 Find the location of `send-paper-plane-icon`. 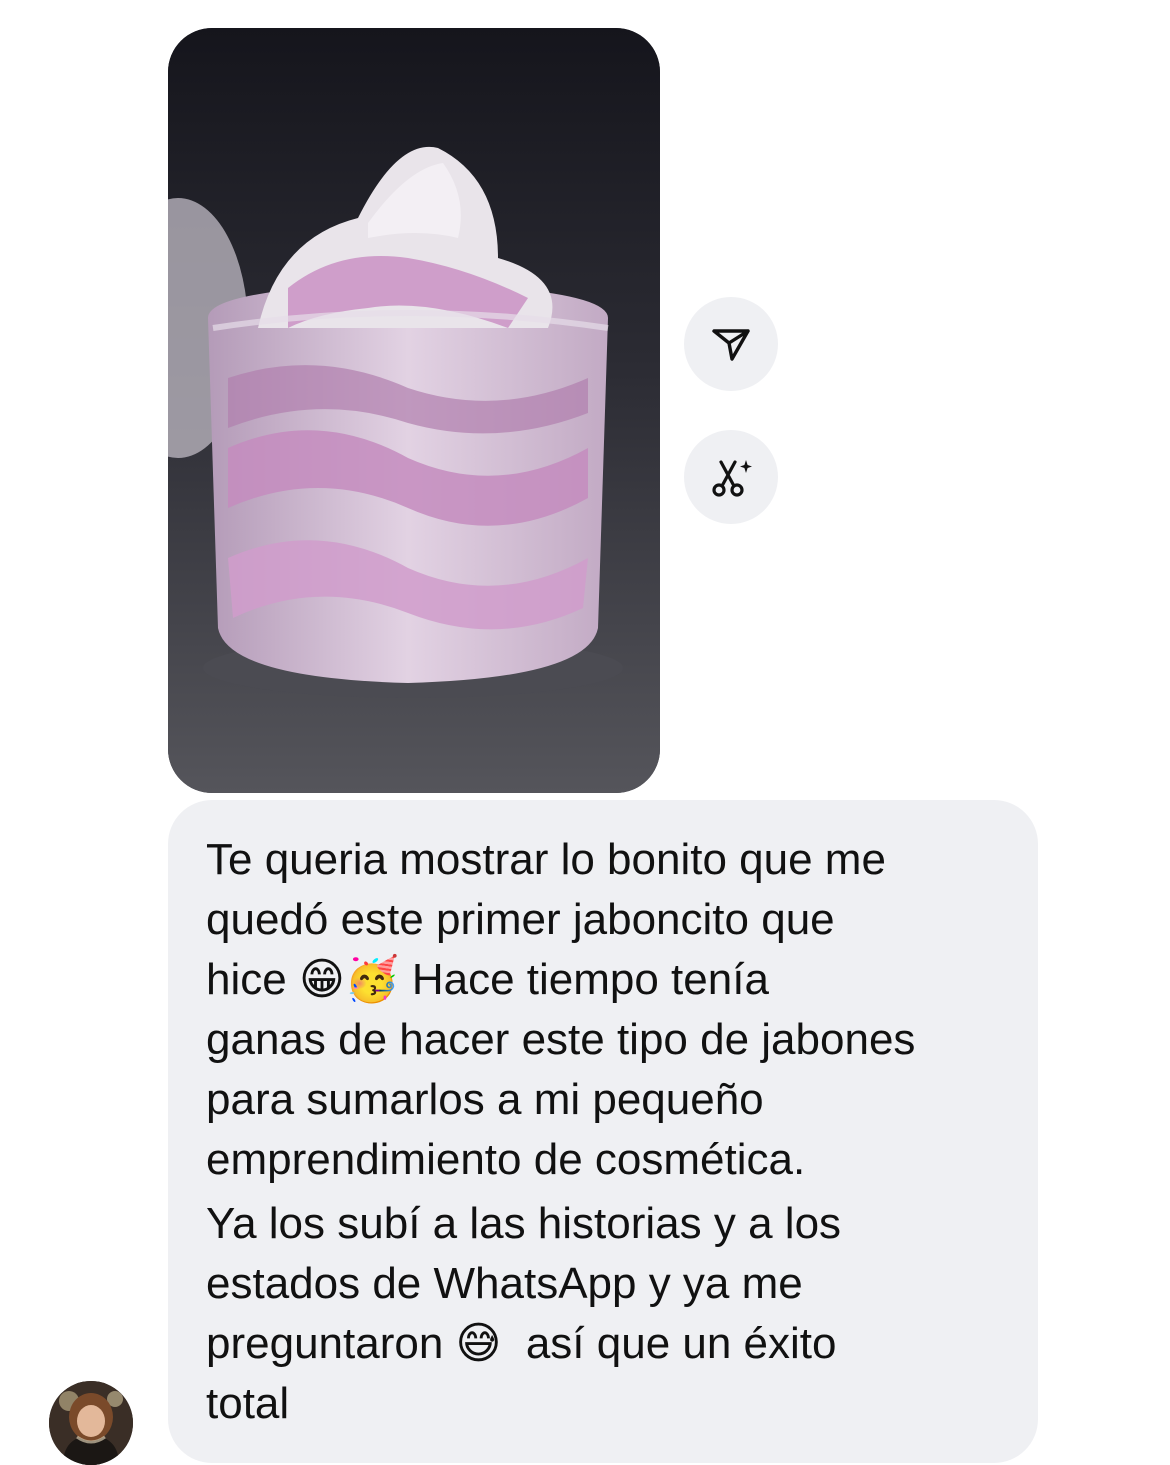

send-paper-plane-icon is located at coordinates (731, 345).